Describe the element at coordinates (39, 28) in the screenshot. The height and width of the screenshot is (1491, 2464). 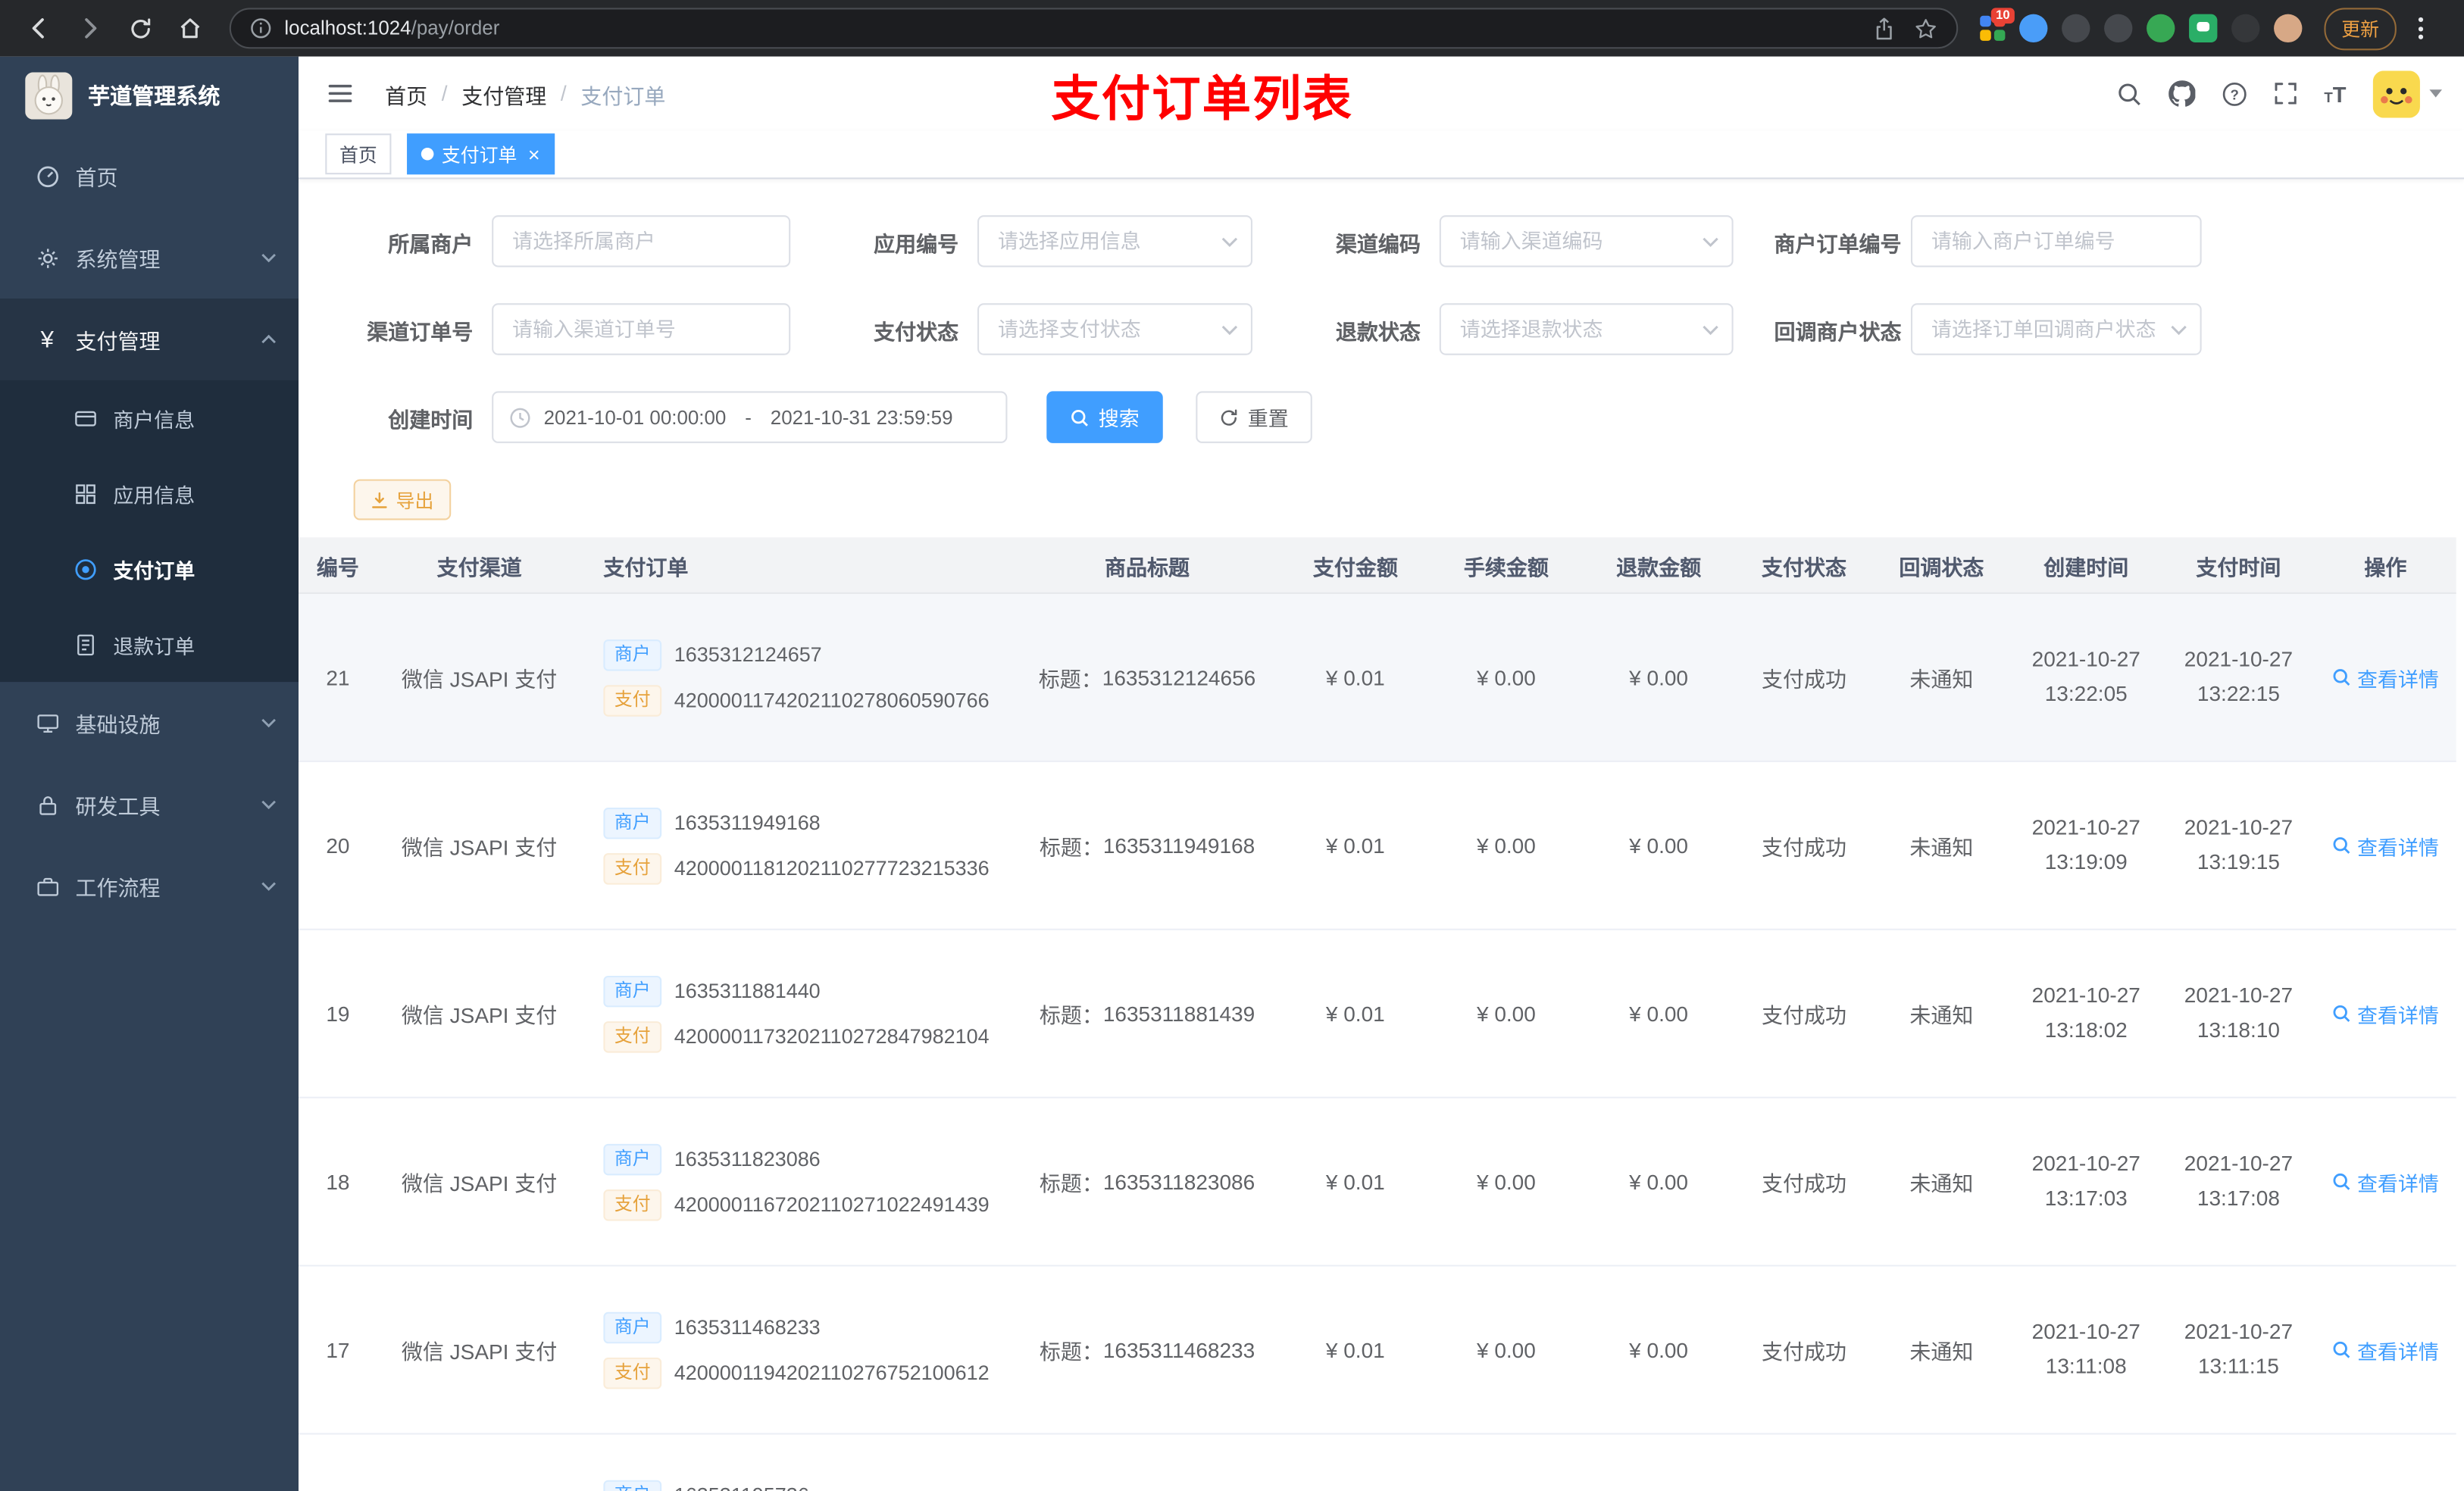
I see `browser-back-button` at that location.